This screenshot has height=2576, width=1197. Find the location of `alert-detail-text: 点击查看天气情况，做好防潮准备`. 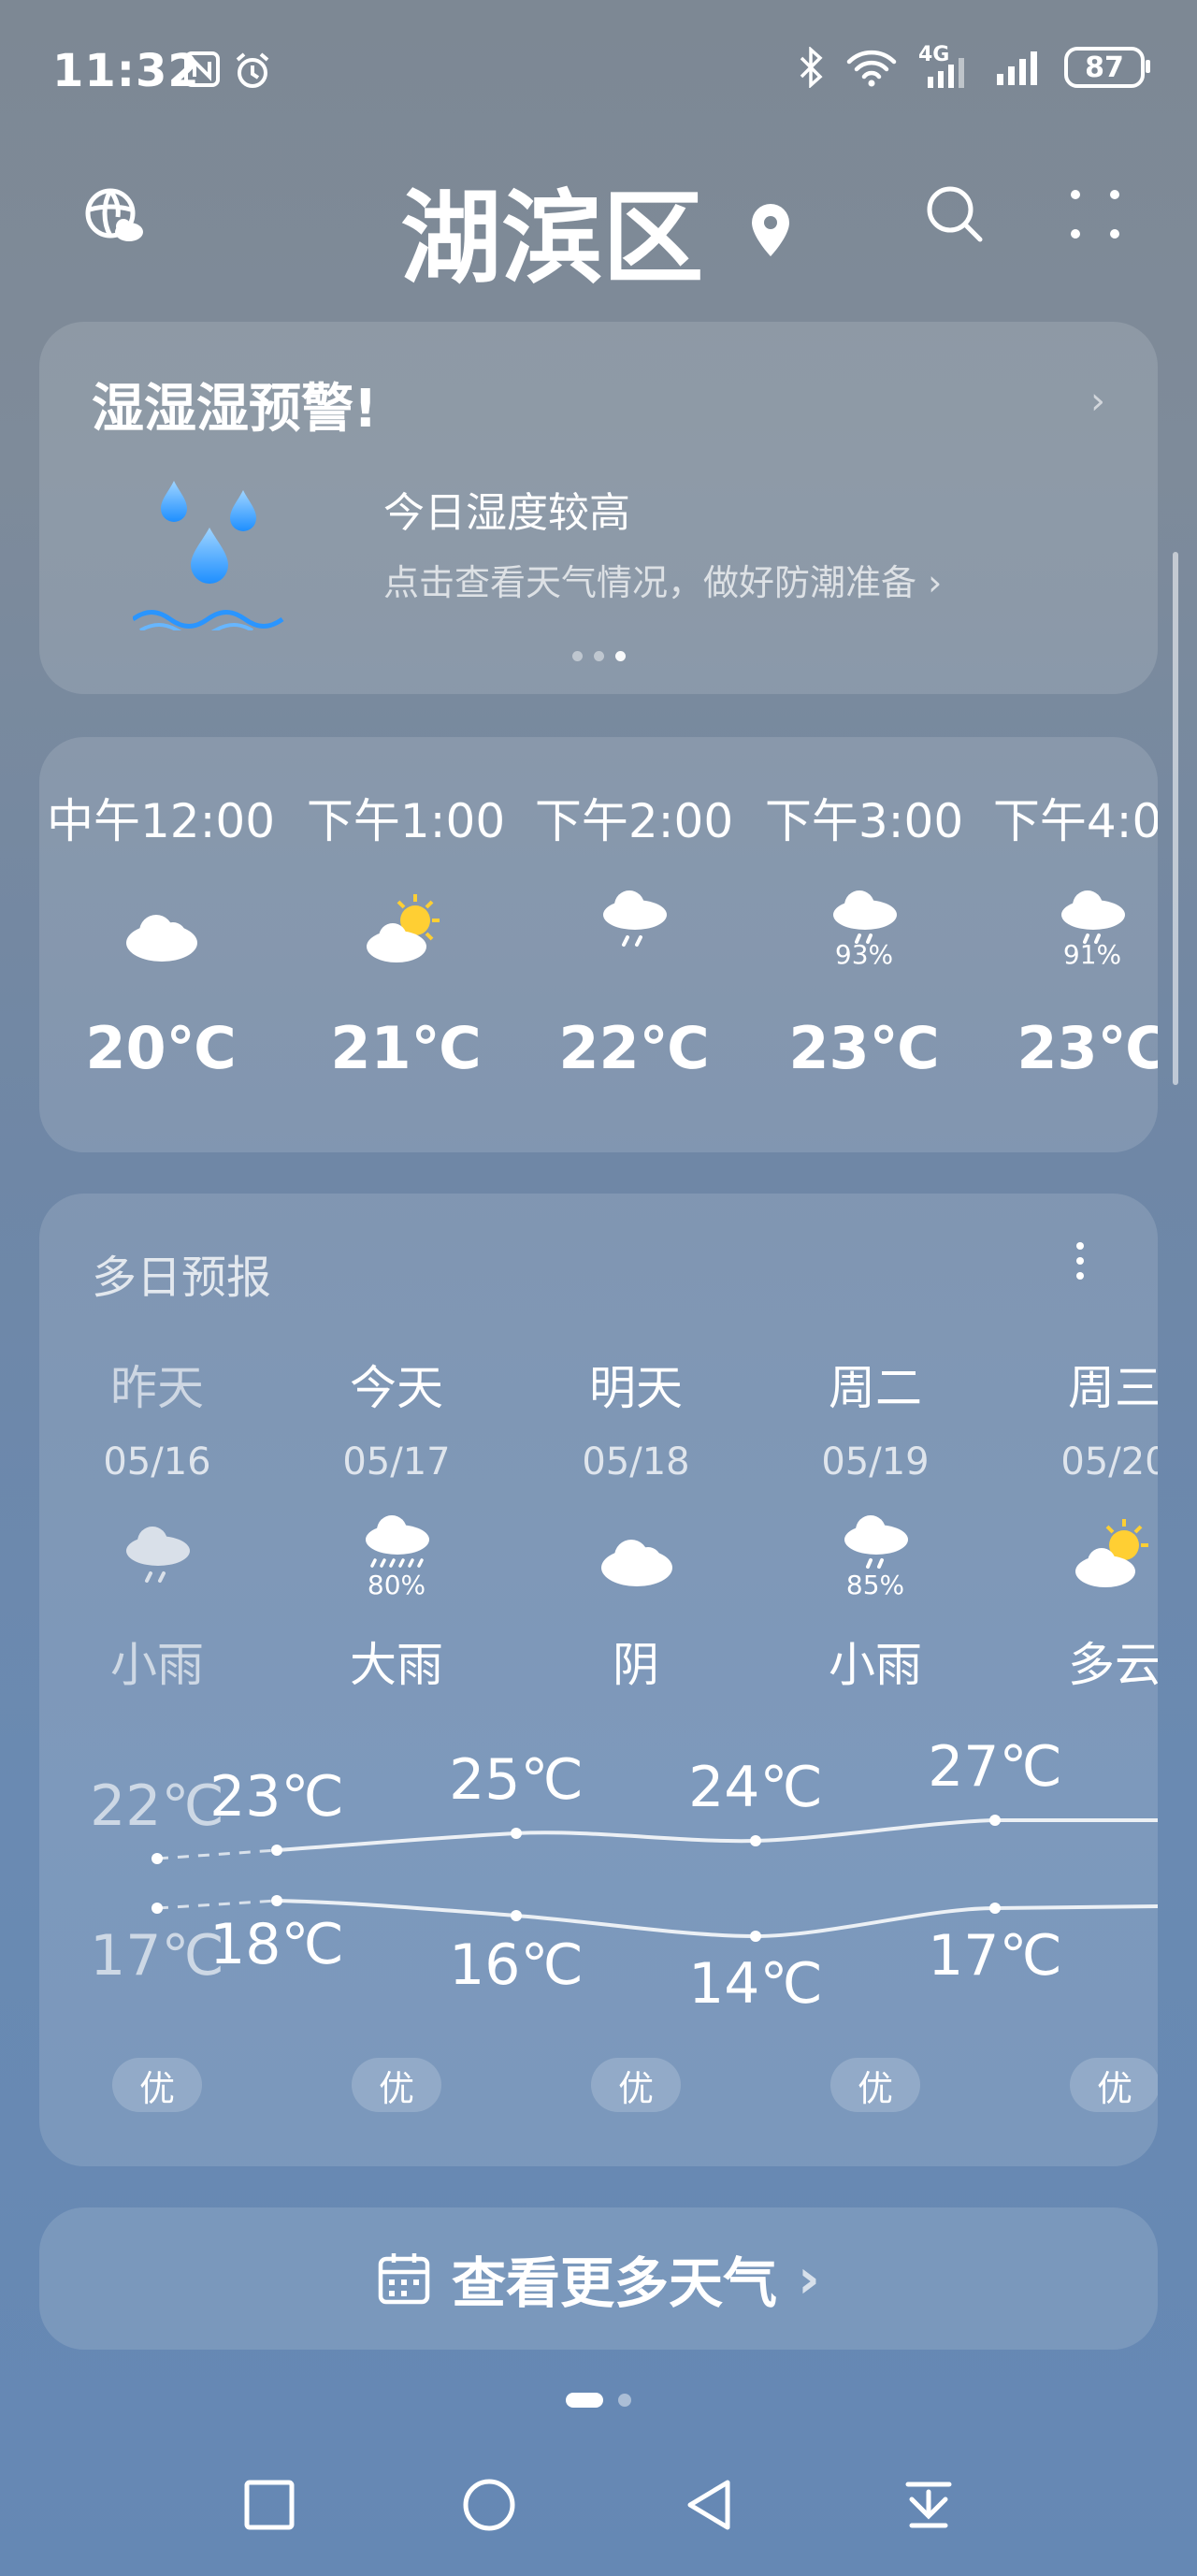

alert-detail-text: 点击查看天气情况，做好防潮准备 is located at coordinates (650, 582).